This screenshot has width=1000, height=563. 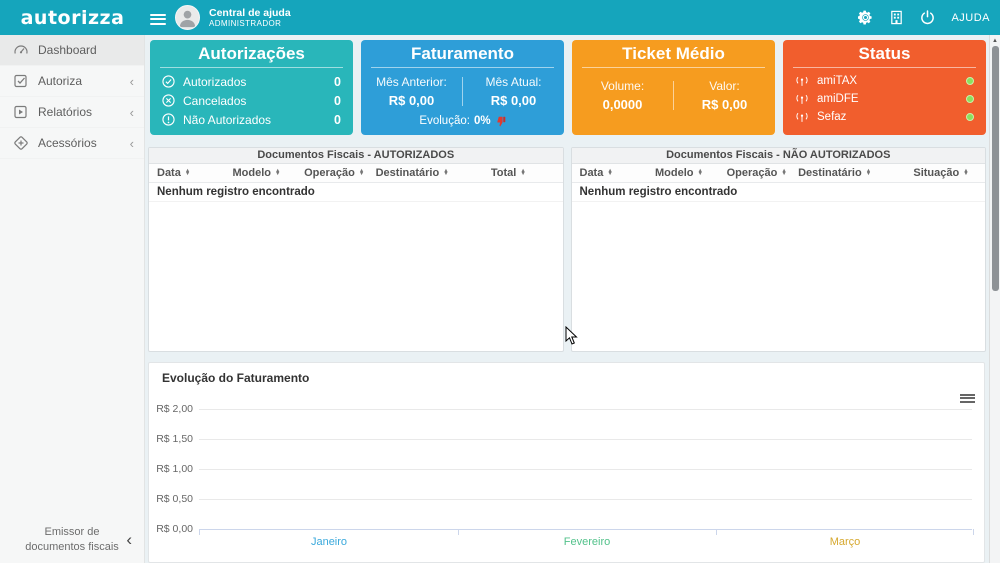 I want to click on circle-check-icon, so click(x=168, y=81).